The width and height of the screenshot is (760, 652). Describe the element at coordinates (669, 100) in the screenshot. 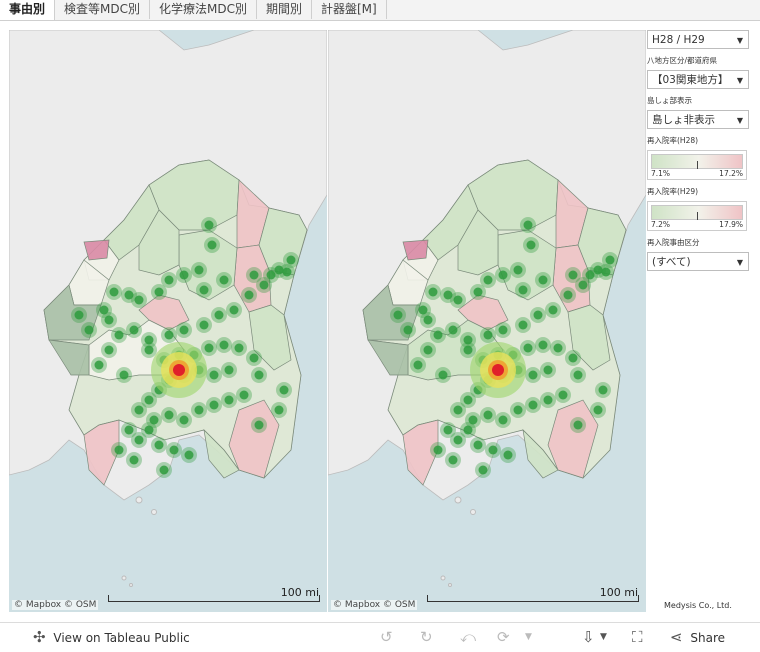

I see `island-filter-label: 島しょ部表示` at that location.